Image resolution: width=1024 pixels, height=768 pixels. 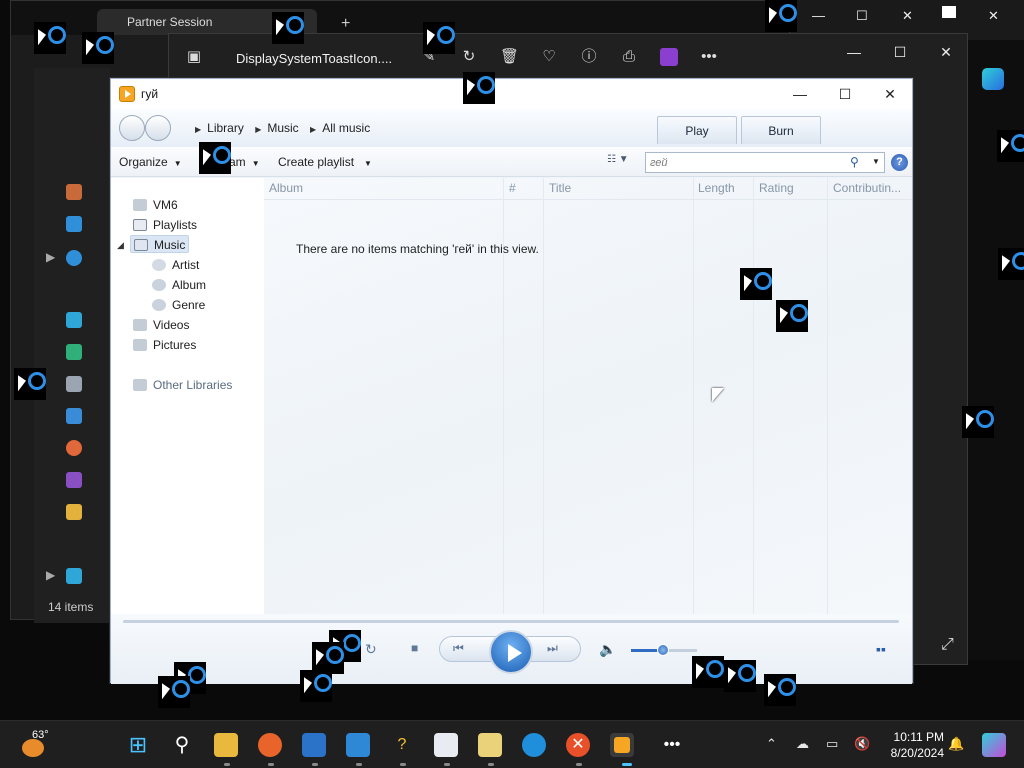 What do you see at coordinates (490, 745) in the screenshot?
I see `app-icon` at bounding box center [490, 745].